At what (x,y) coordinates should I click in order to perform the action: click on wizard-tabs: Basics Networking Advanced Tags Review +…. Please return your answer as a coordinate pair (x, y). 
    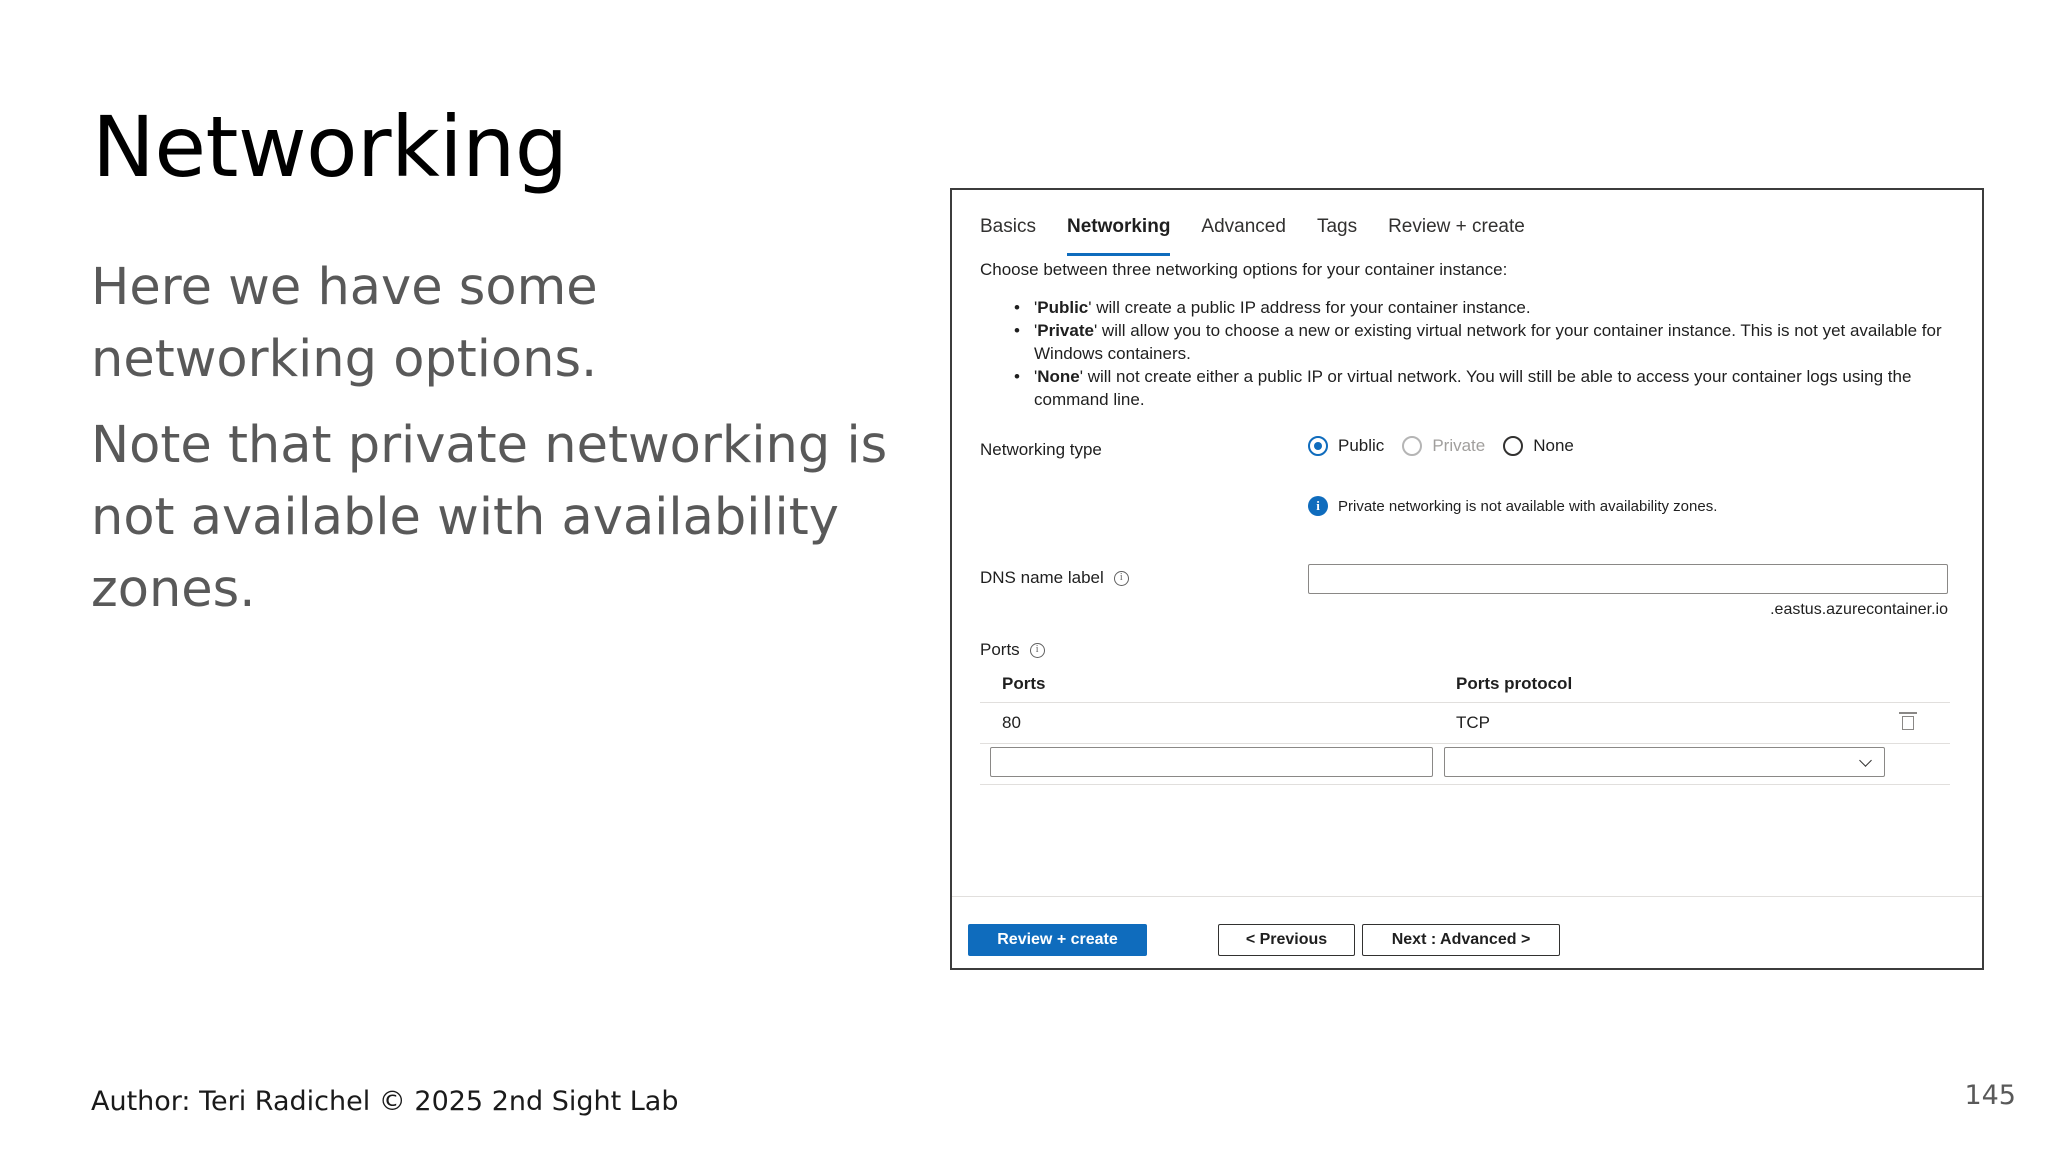
    Looking at the image, I should click on (1252, 232).